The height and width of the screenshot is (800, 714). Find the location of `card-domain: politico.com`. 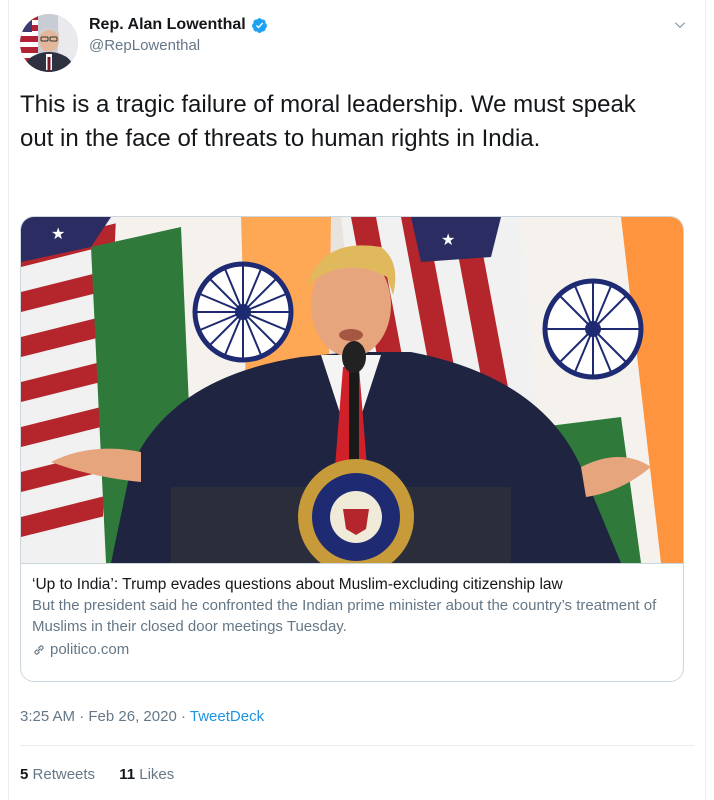

card-domain: politico.com is located at coordinates (90, 649).